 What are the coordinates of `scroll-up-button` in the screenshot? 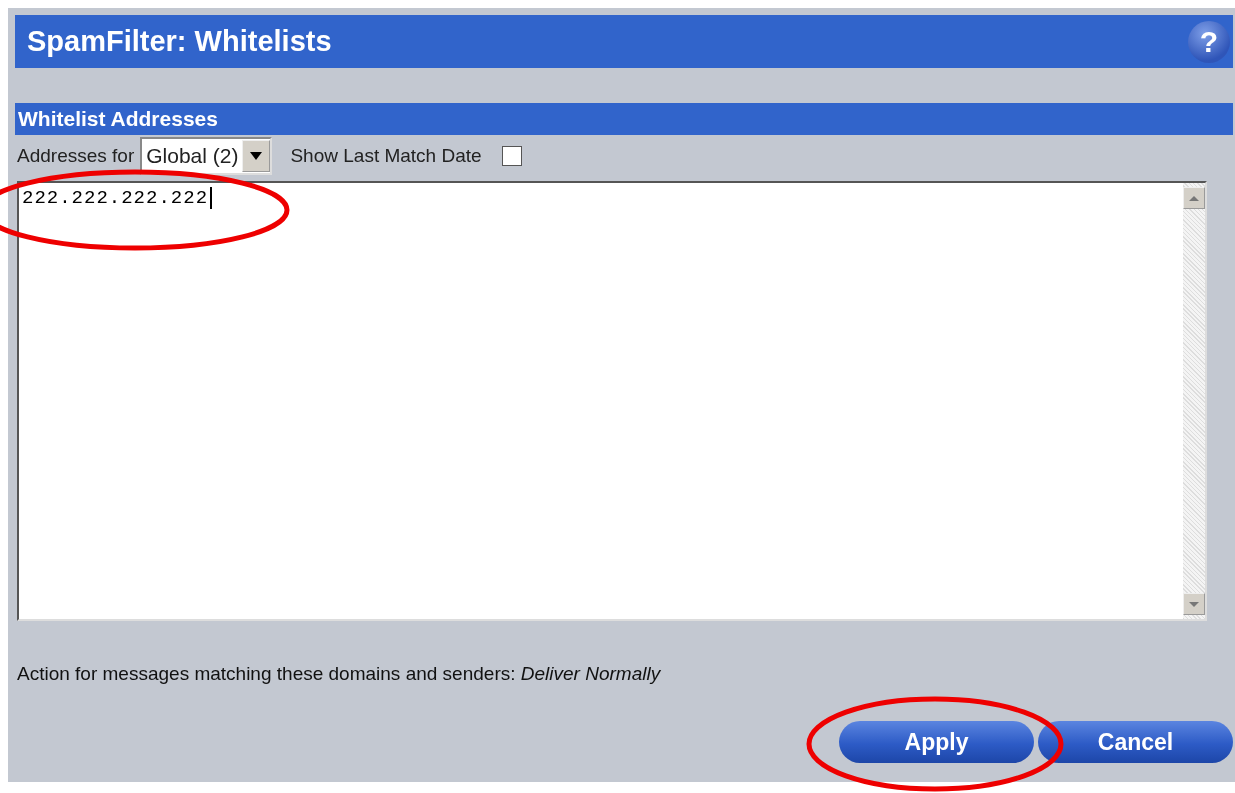 It's located at (1194, 198).